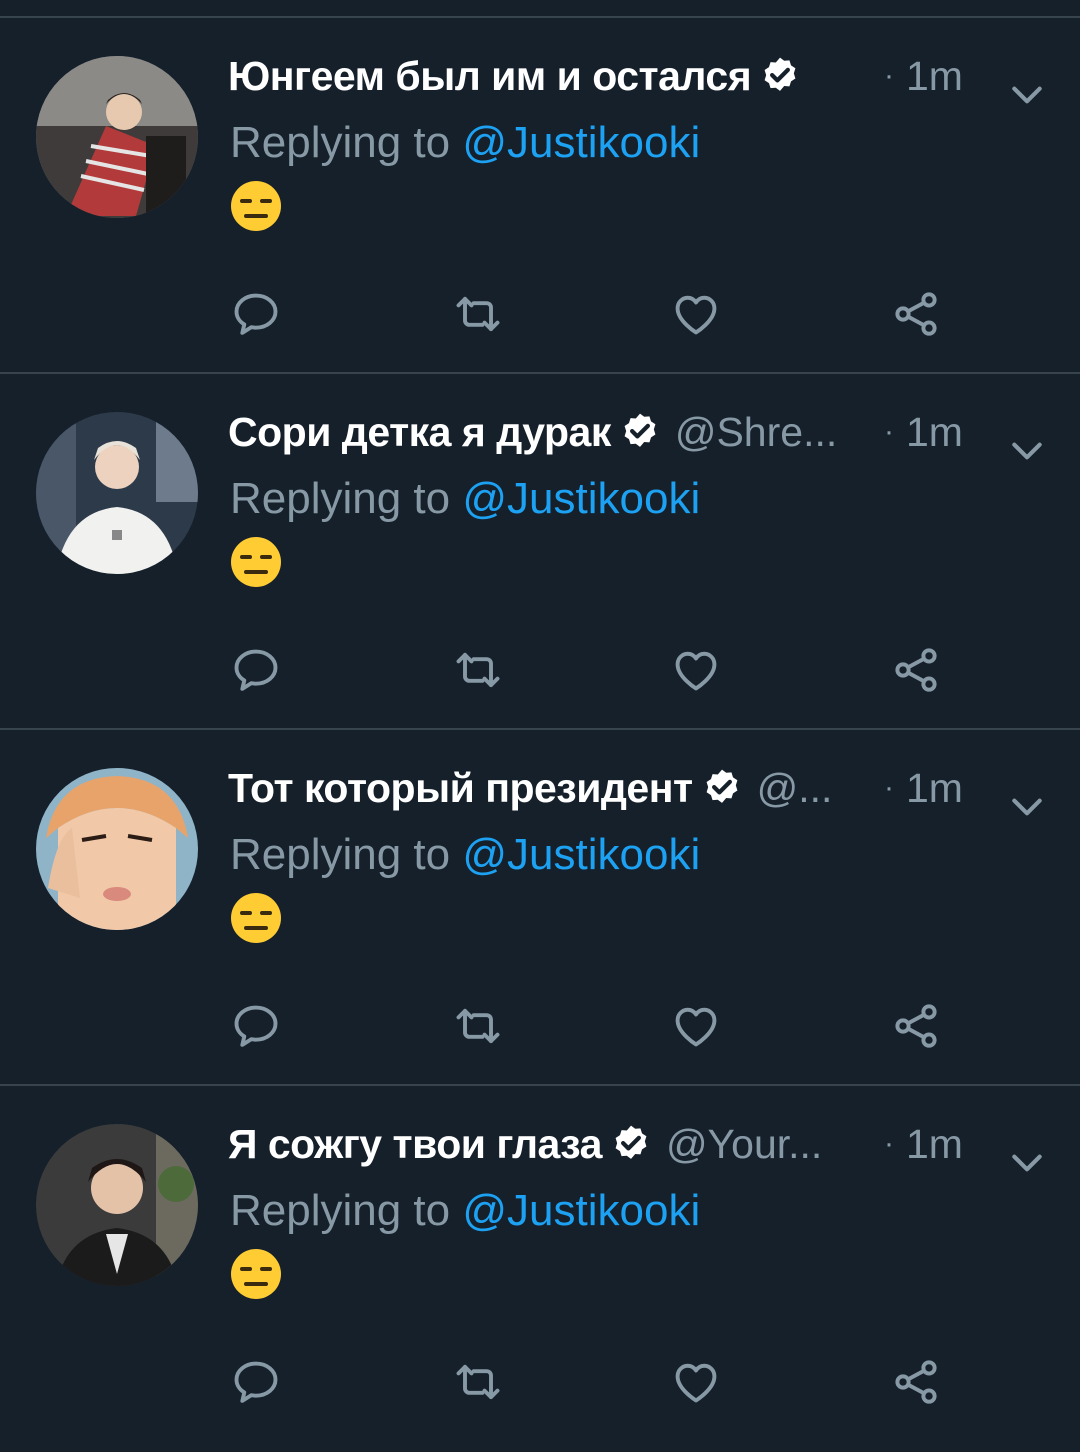  Describe the element at coordinates (419, 432) in the screenshot. I see `display-name: Сори детка я дурак` at that location.